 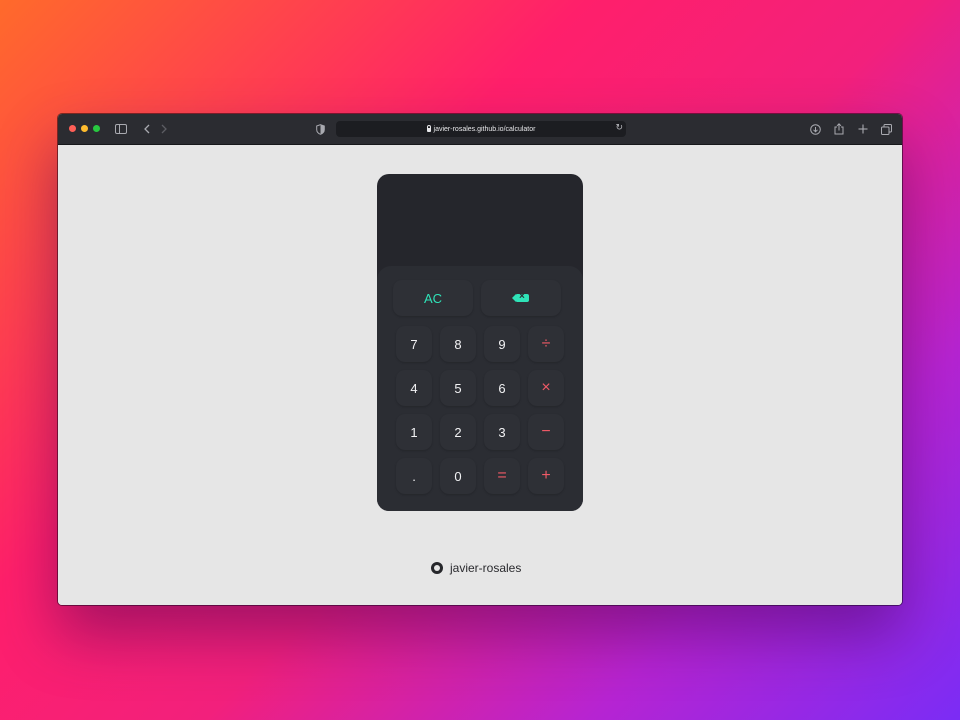 I want to click on share-icon, so click(x=839, y=129).